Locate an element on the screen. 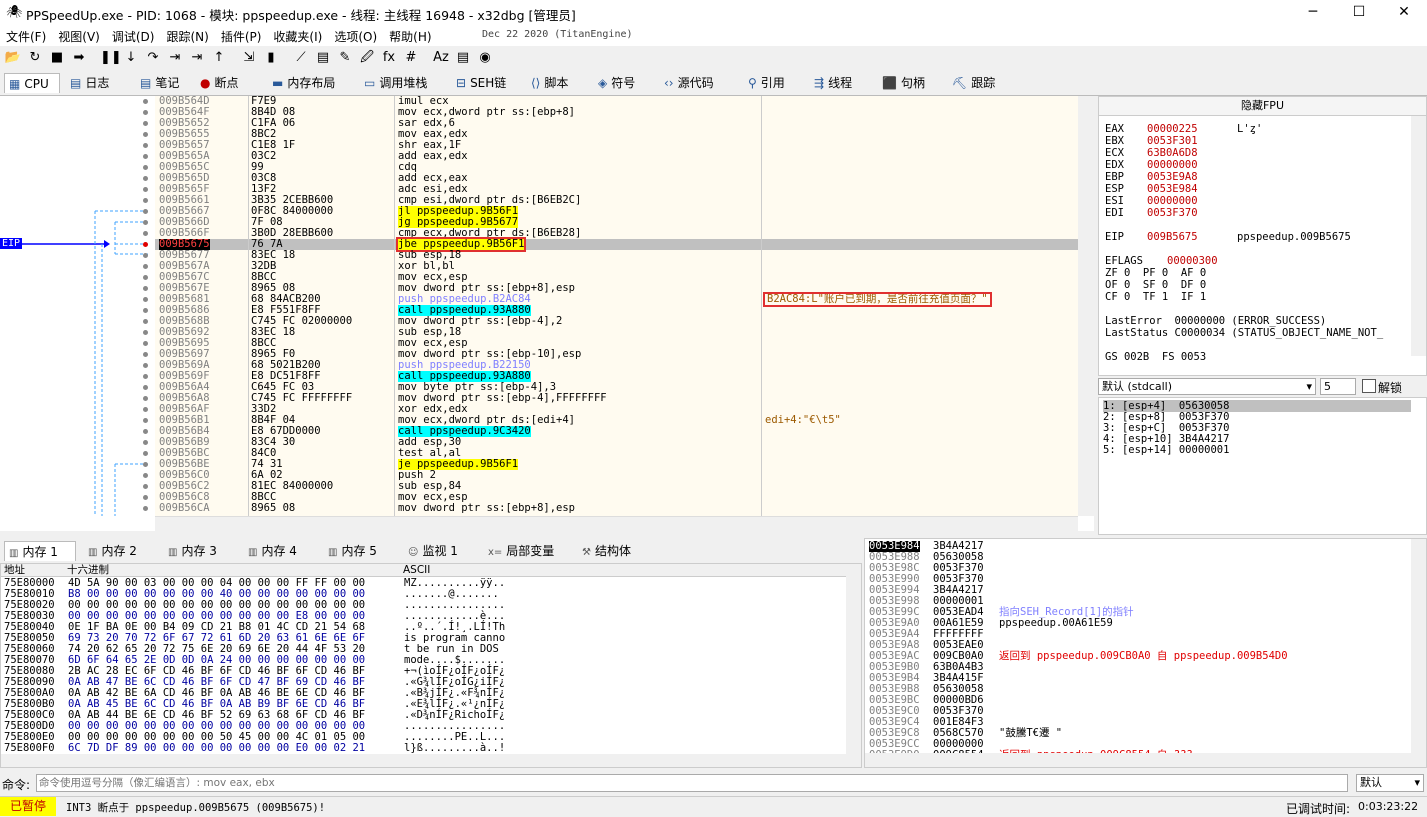  flags-row-2: OF 0 SF 0 DF 0 is located at coordinates (1155, 285).